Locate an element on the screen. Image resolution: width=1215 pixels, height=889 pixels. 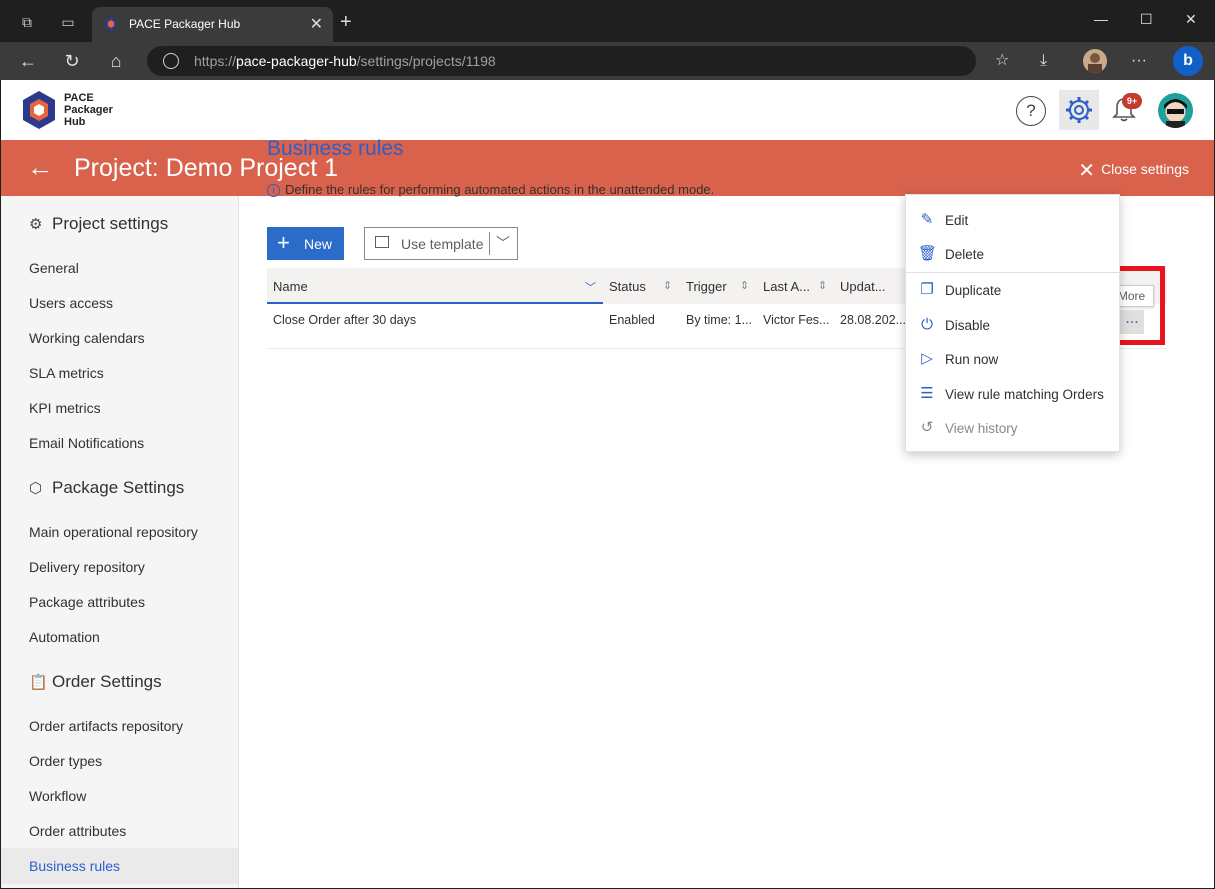
help-button: ? is located at coordinates (1031, 111).